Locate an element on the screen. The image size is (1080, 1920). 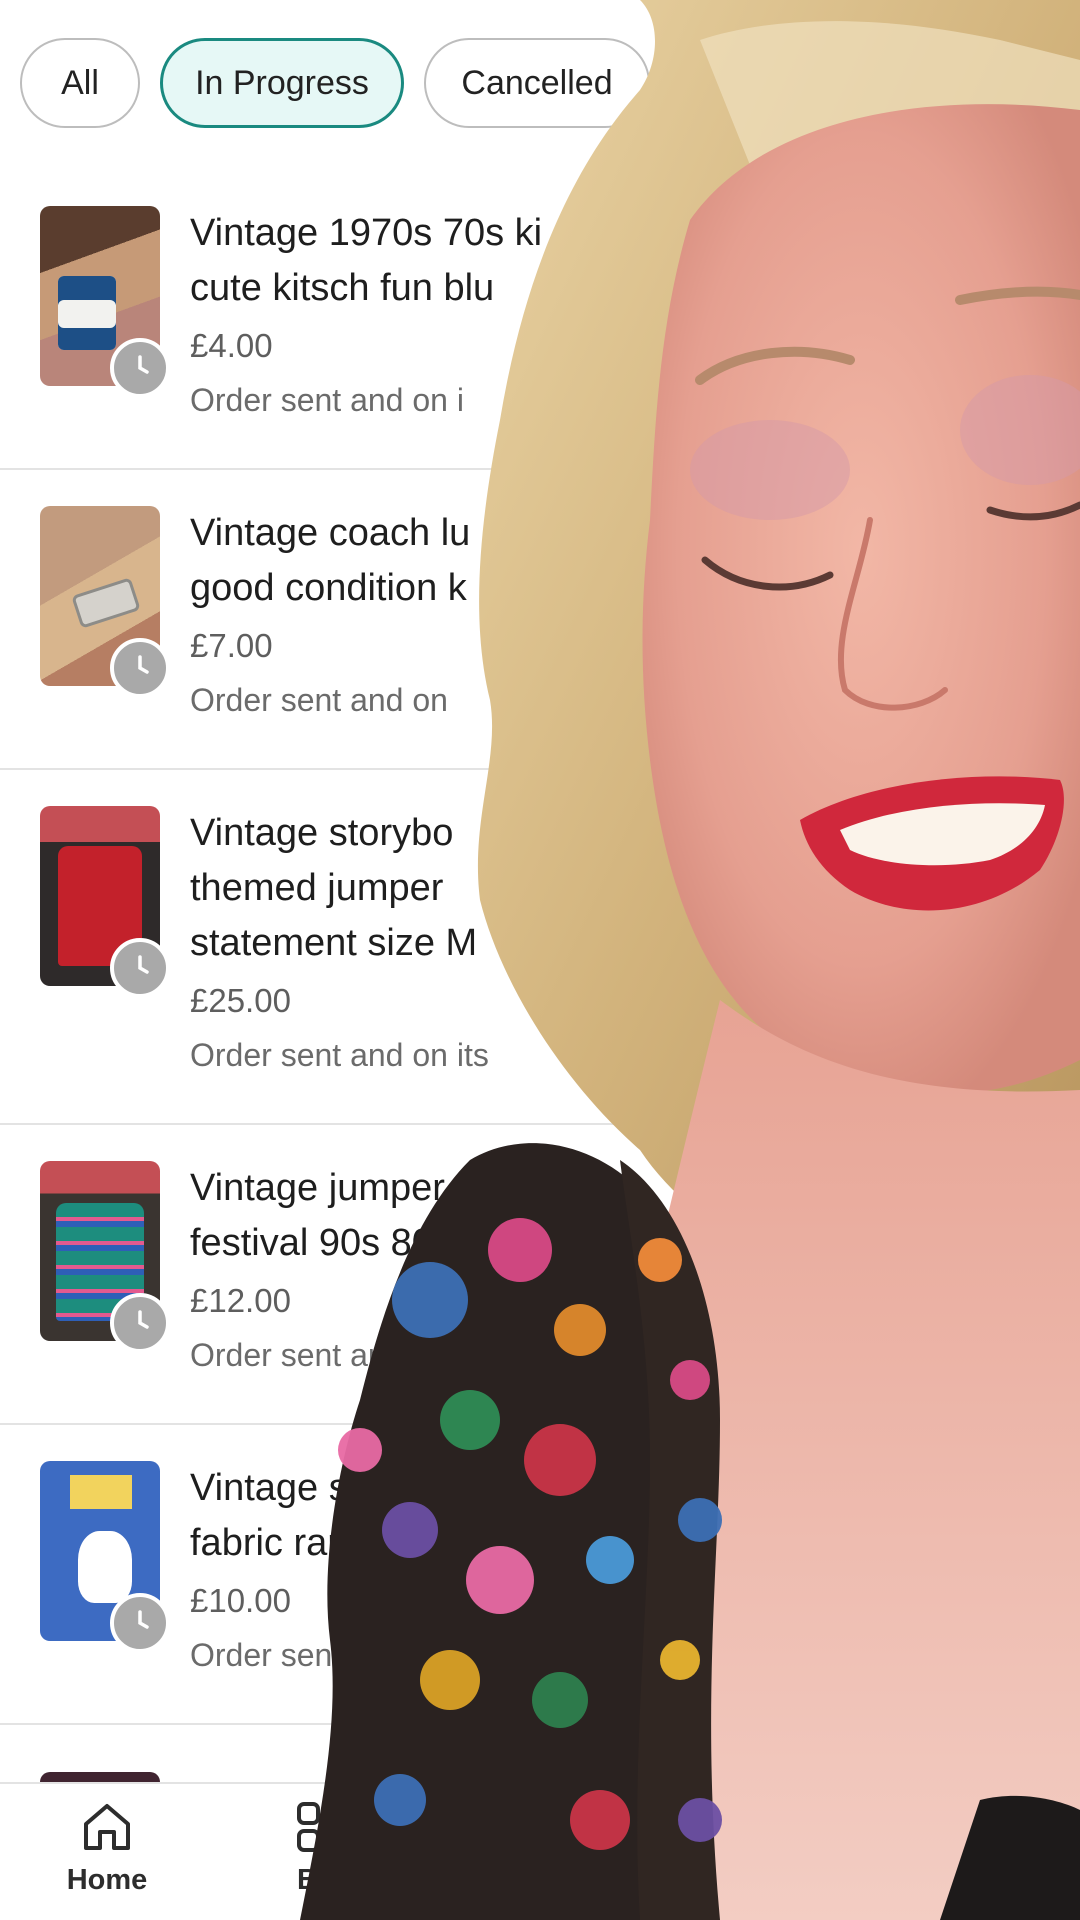
next-order-thumbnail-peek is located at coordinates (100, 1777).